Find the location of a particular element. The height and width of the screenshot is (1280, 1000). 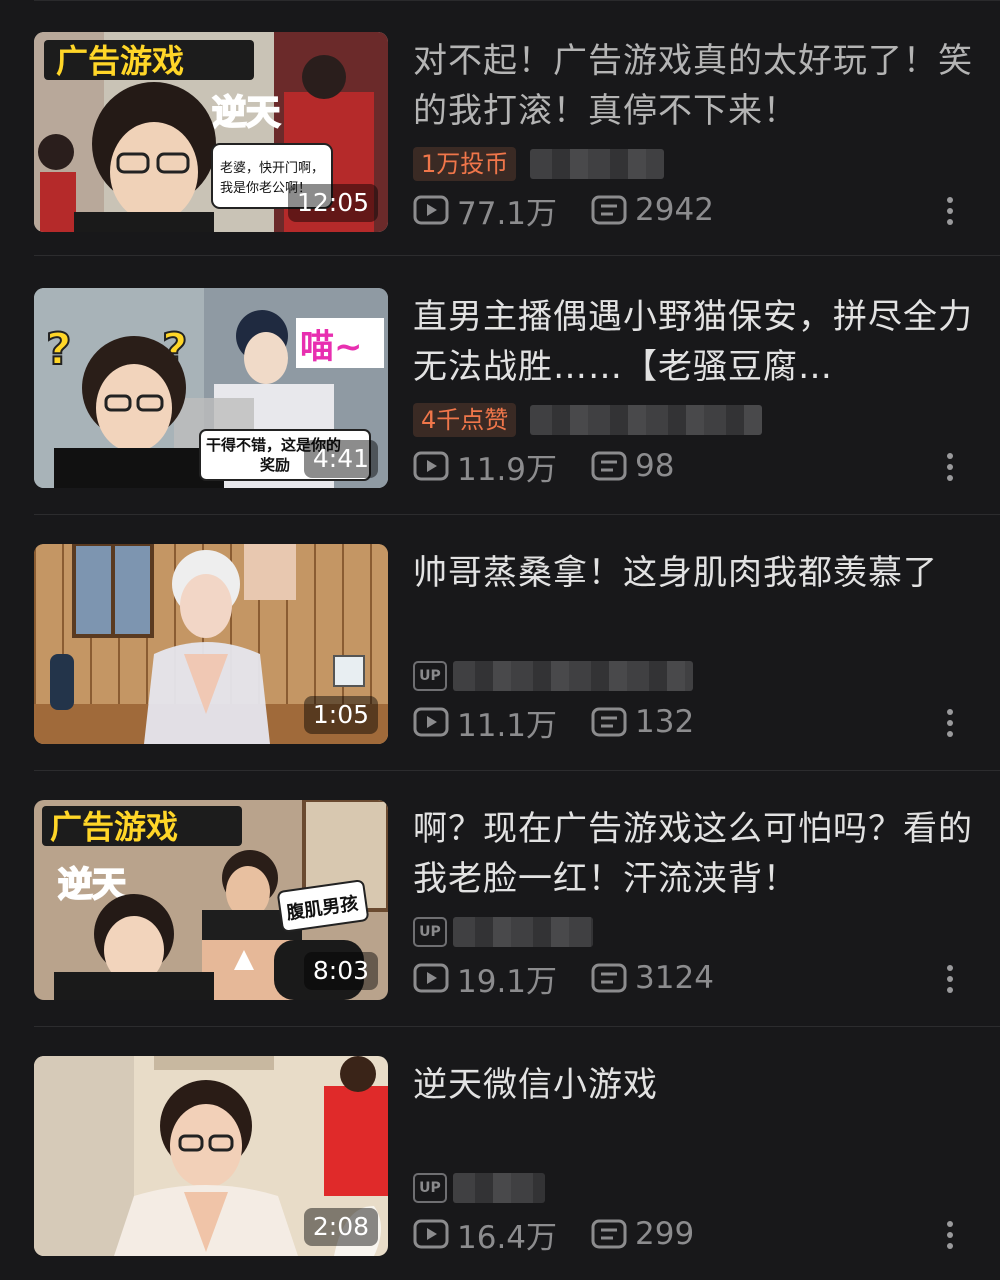

view-count: 16.4万 is located at coordinates (507, 1237).